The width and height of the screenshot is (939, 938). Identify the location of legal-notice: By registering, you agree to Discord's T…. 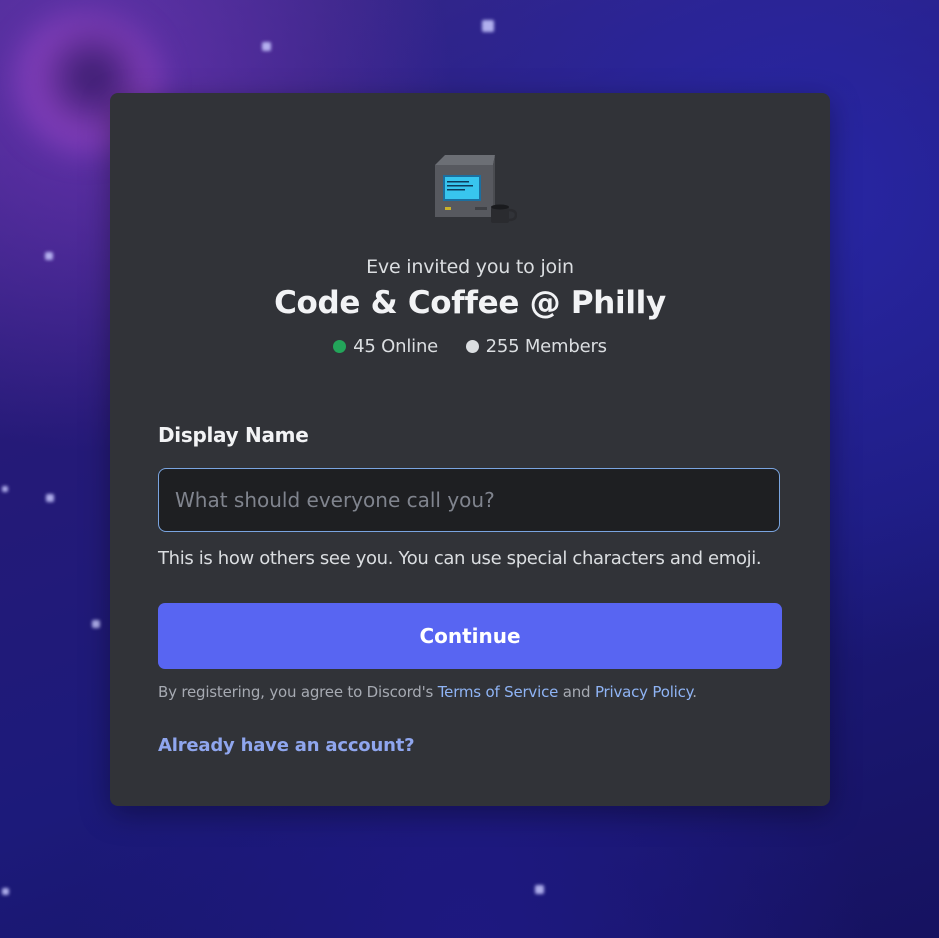
(427, 692).